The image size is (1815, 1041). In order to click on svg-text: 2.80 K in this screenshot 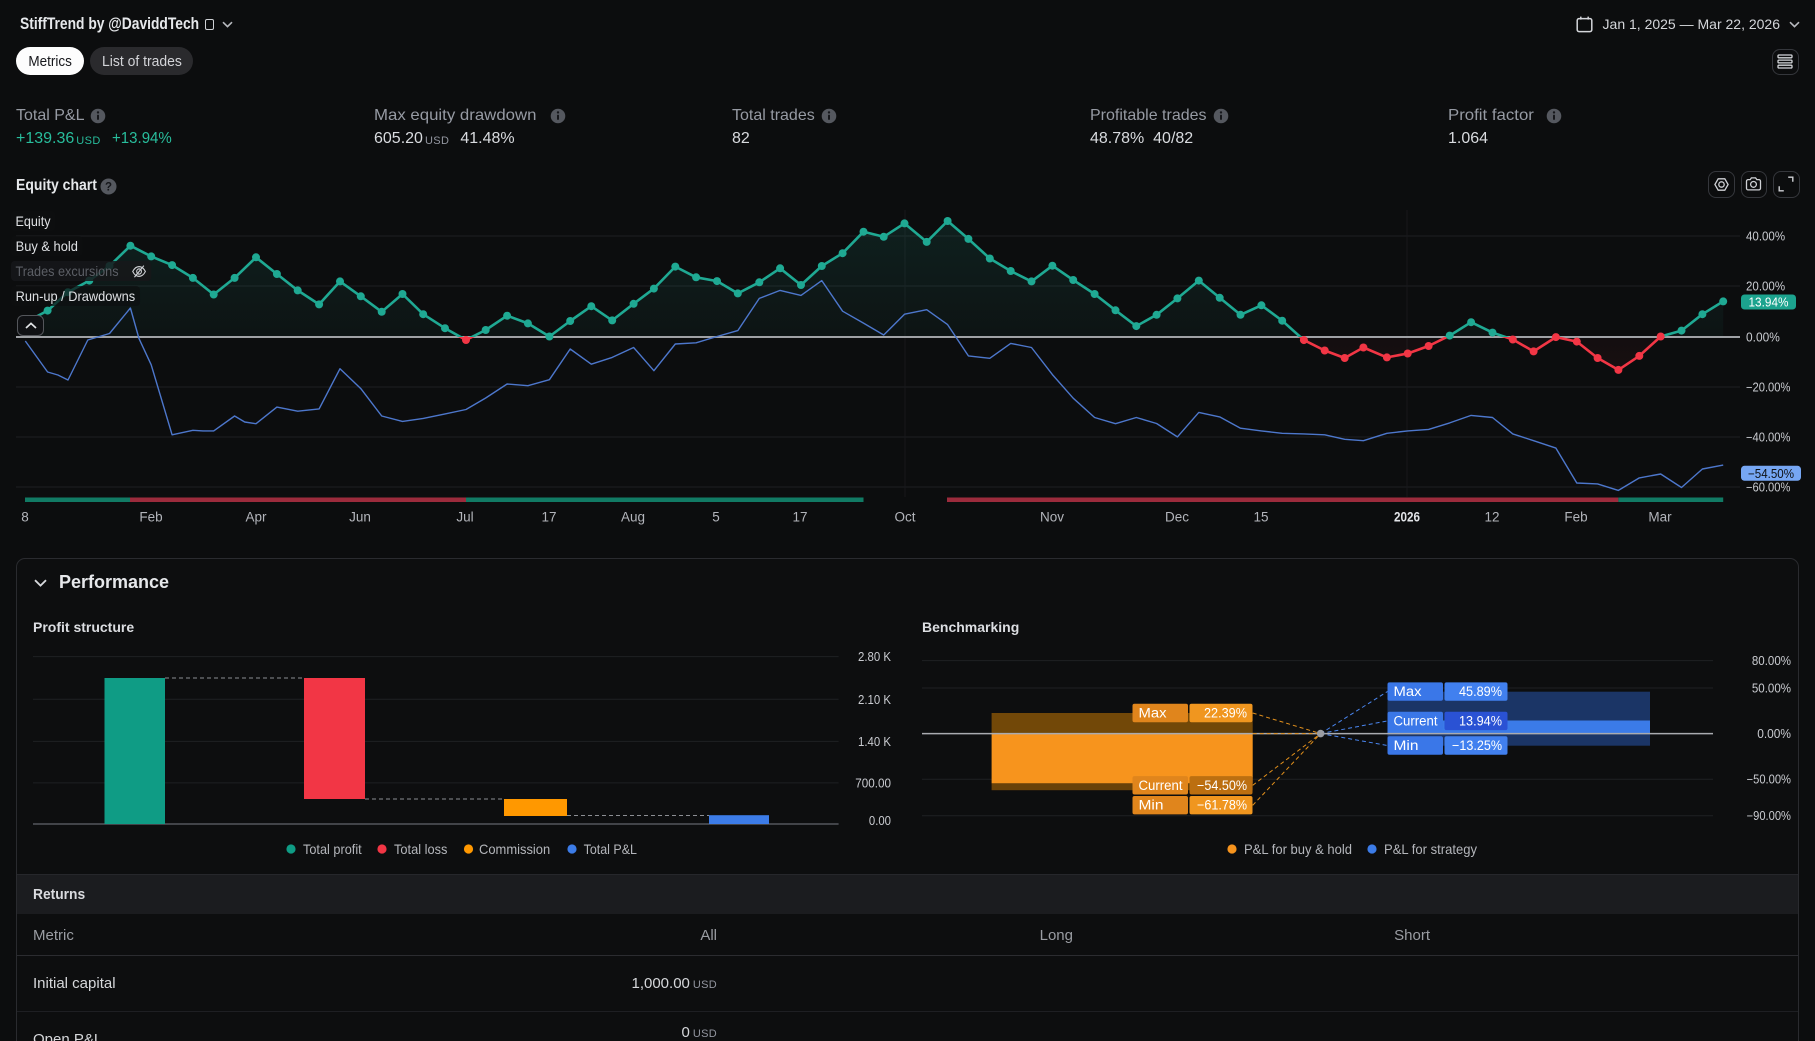, I will do `click(875, 657)`.